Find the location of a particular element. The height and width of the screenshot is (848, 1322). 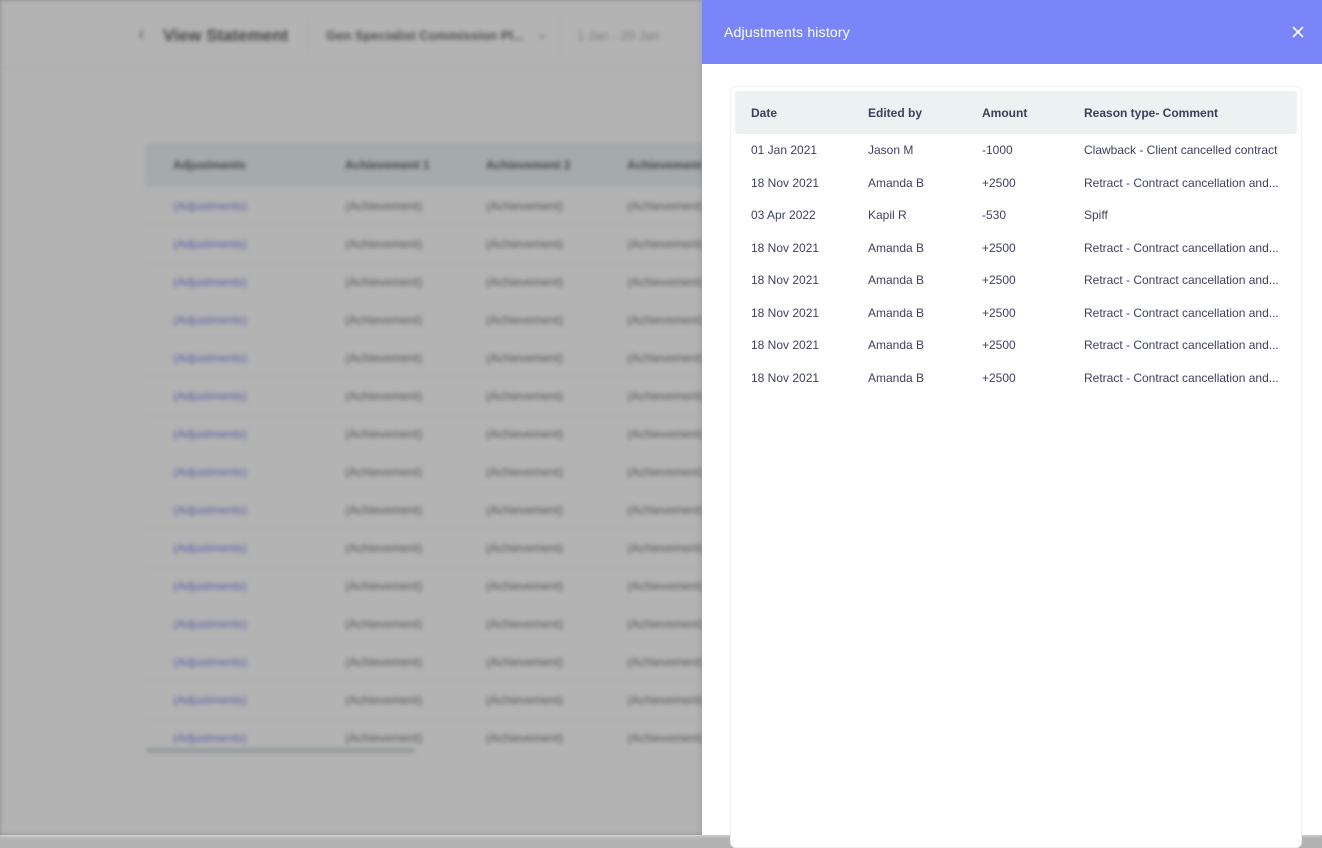

close-button is located at coordinates (1298, 32).